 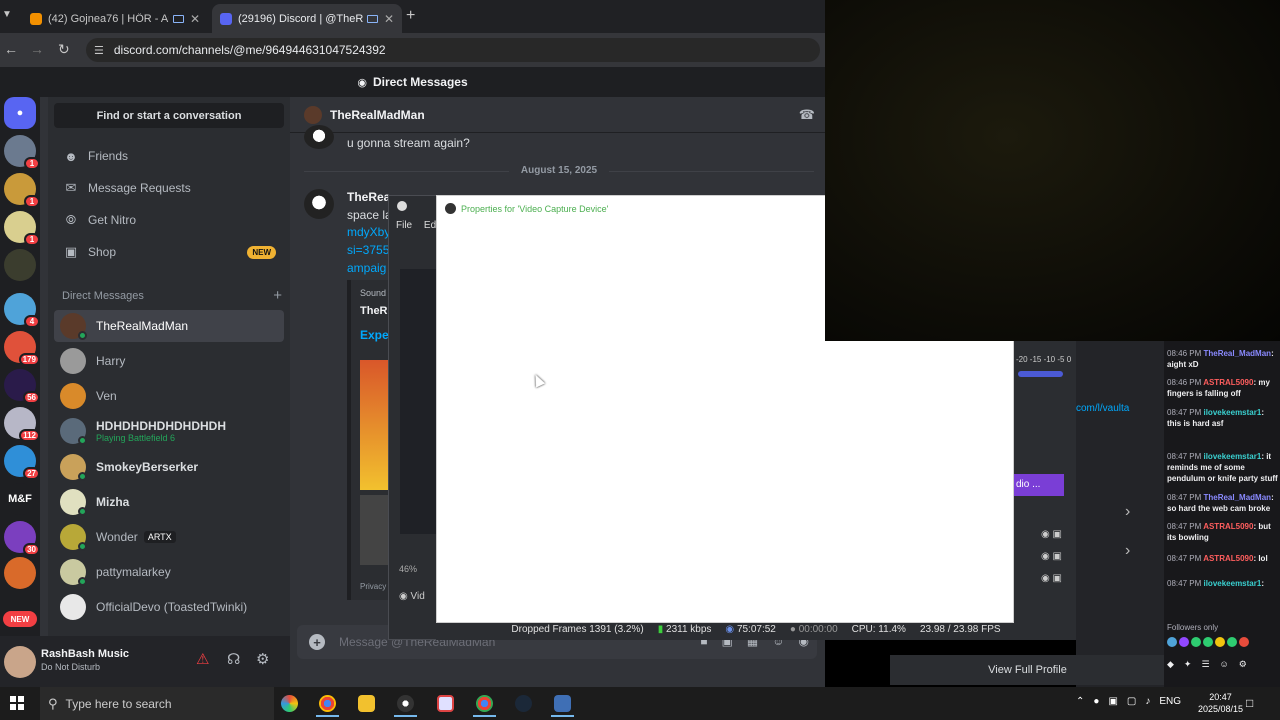 What do you see at coordinates (1147, 701) in the screenshot?
I see `volume-icon: ♪` at bounding box center [1147, 701].